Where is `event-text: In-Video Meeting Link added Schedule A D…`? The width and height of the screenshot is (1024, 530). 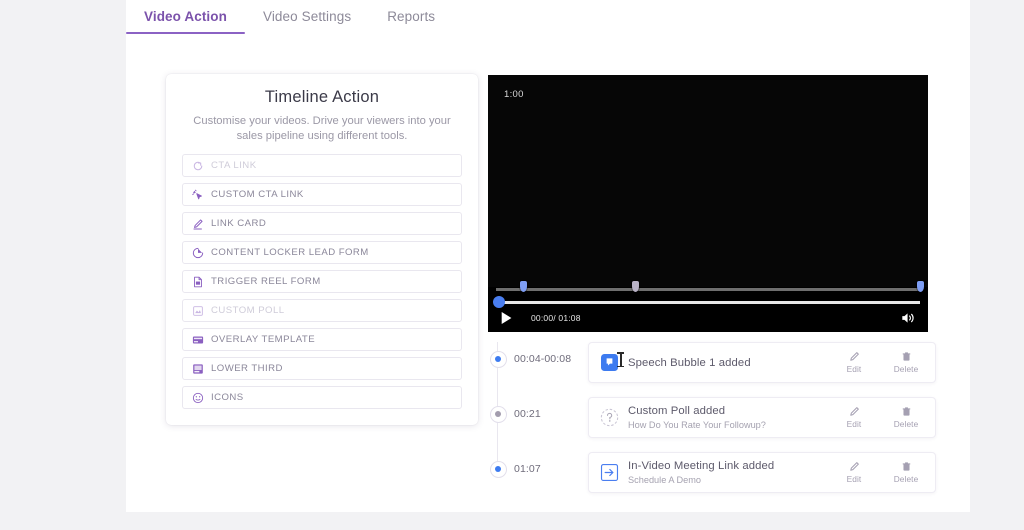 event-text: In-Video Meeting Link added Schedule A D… is located at coordinates (732, 473).